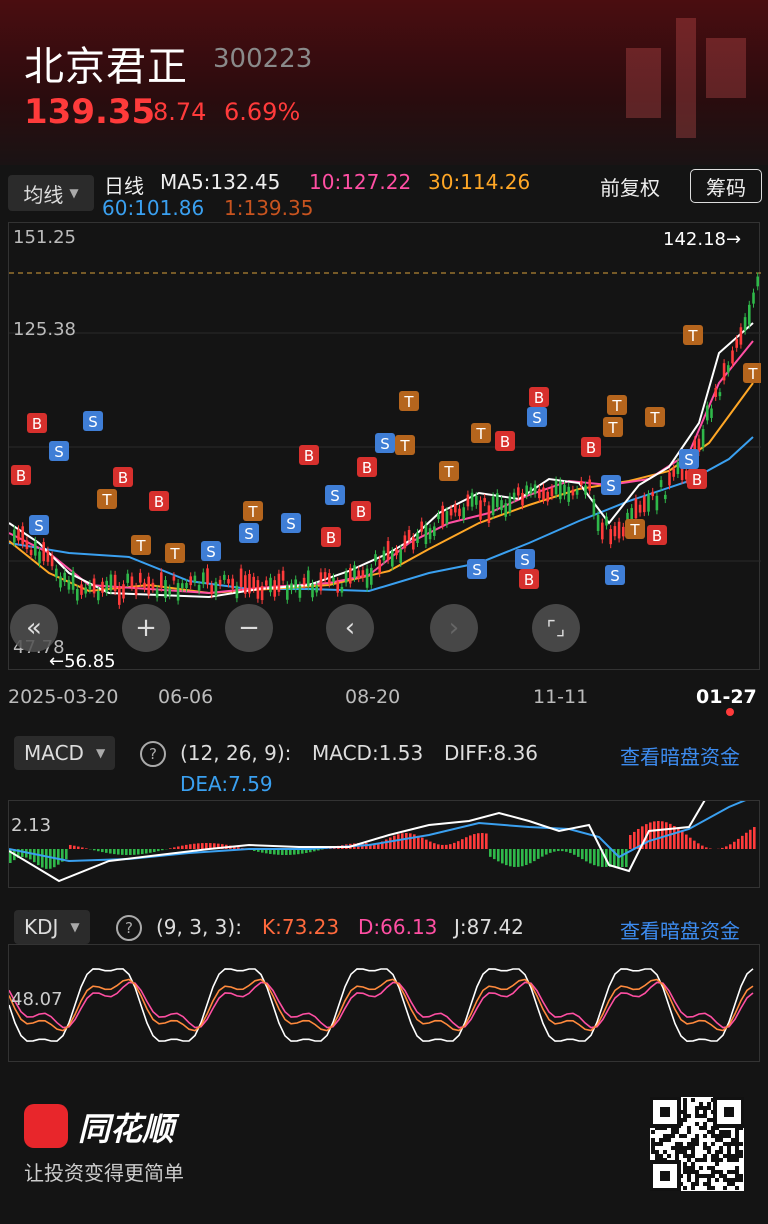  What do you see at coordinates (350, 628) in the screenshot?
I see `chevron-left-icon: ‹` at bounding box center [350, 628].